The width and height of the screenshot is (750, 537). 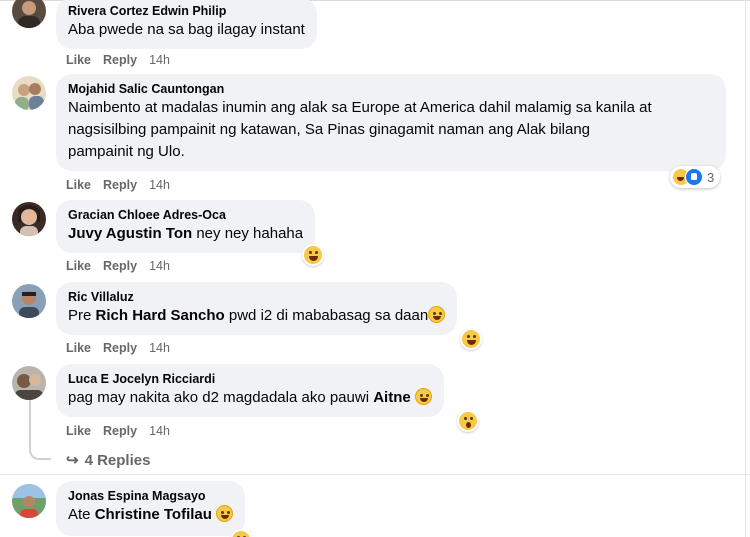 I want to click on reaction-count: 3, so click(x=711, y=177).